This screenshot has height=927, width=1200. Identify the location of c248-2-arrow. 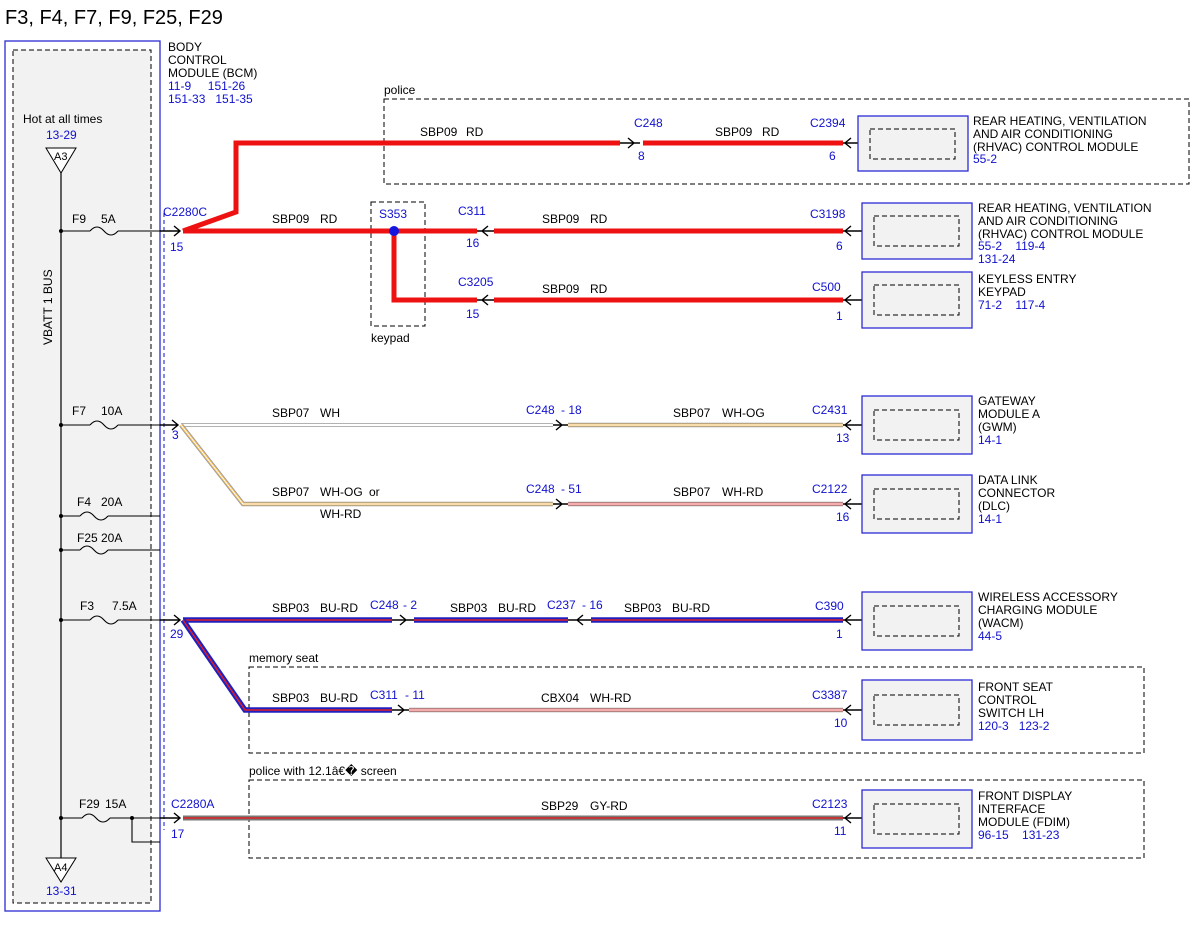
(403, 620).